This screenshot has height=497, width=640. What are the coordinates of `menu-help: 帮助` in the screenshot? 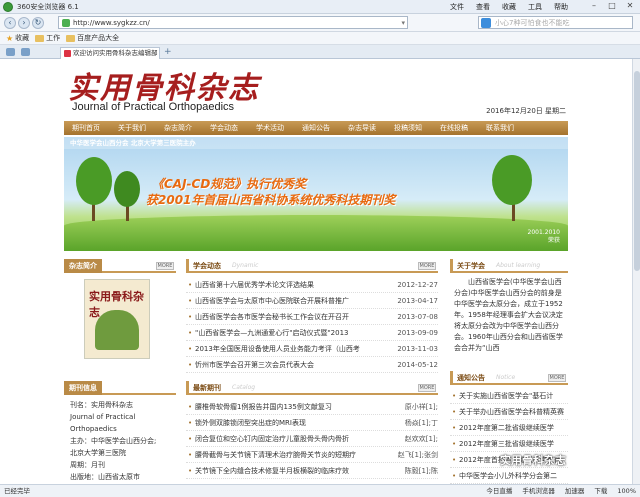 It's located at (561, 7).